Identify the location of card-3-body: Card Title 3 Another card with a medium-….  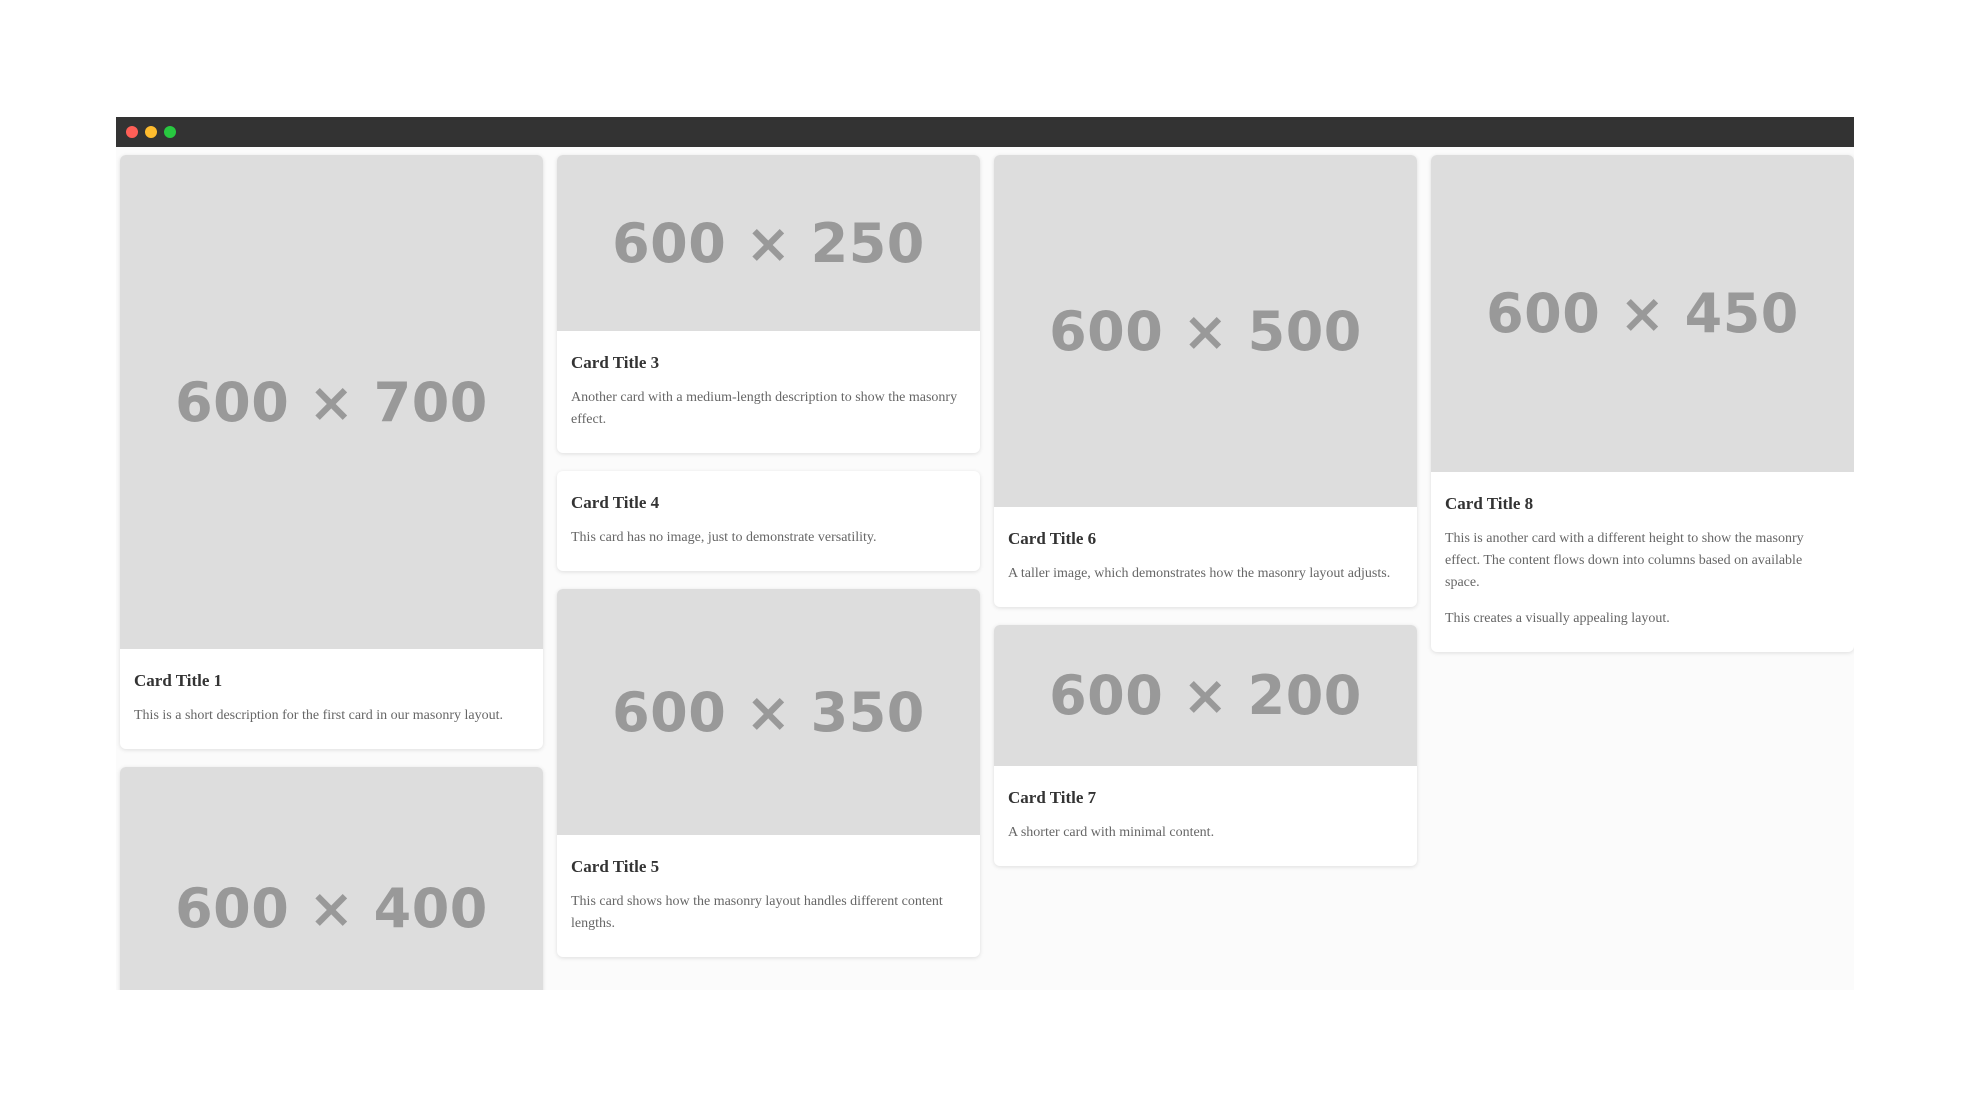
(768, 392).